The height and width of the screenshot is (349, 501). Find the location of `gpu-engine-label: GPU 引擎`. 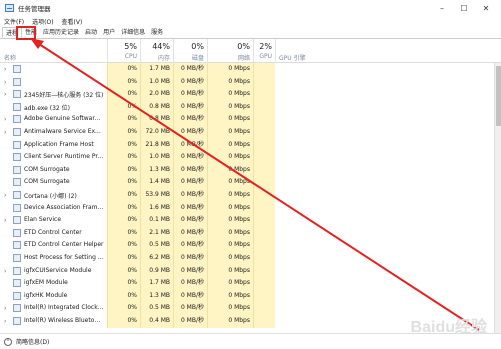

gpu-engine-label: GPU 引擎 is located at coordinates (292, 58).